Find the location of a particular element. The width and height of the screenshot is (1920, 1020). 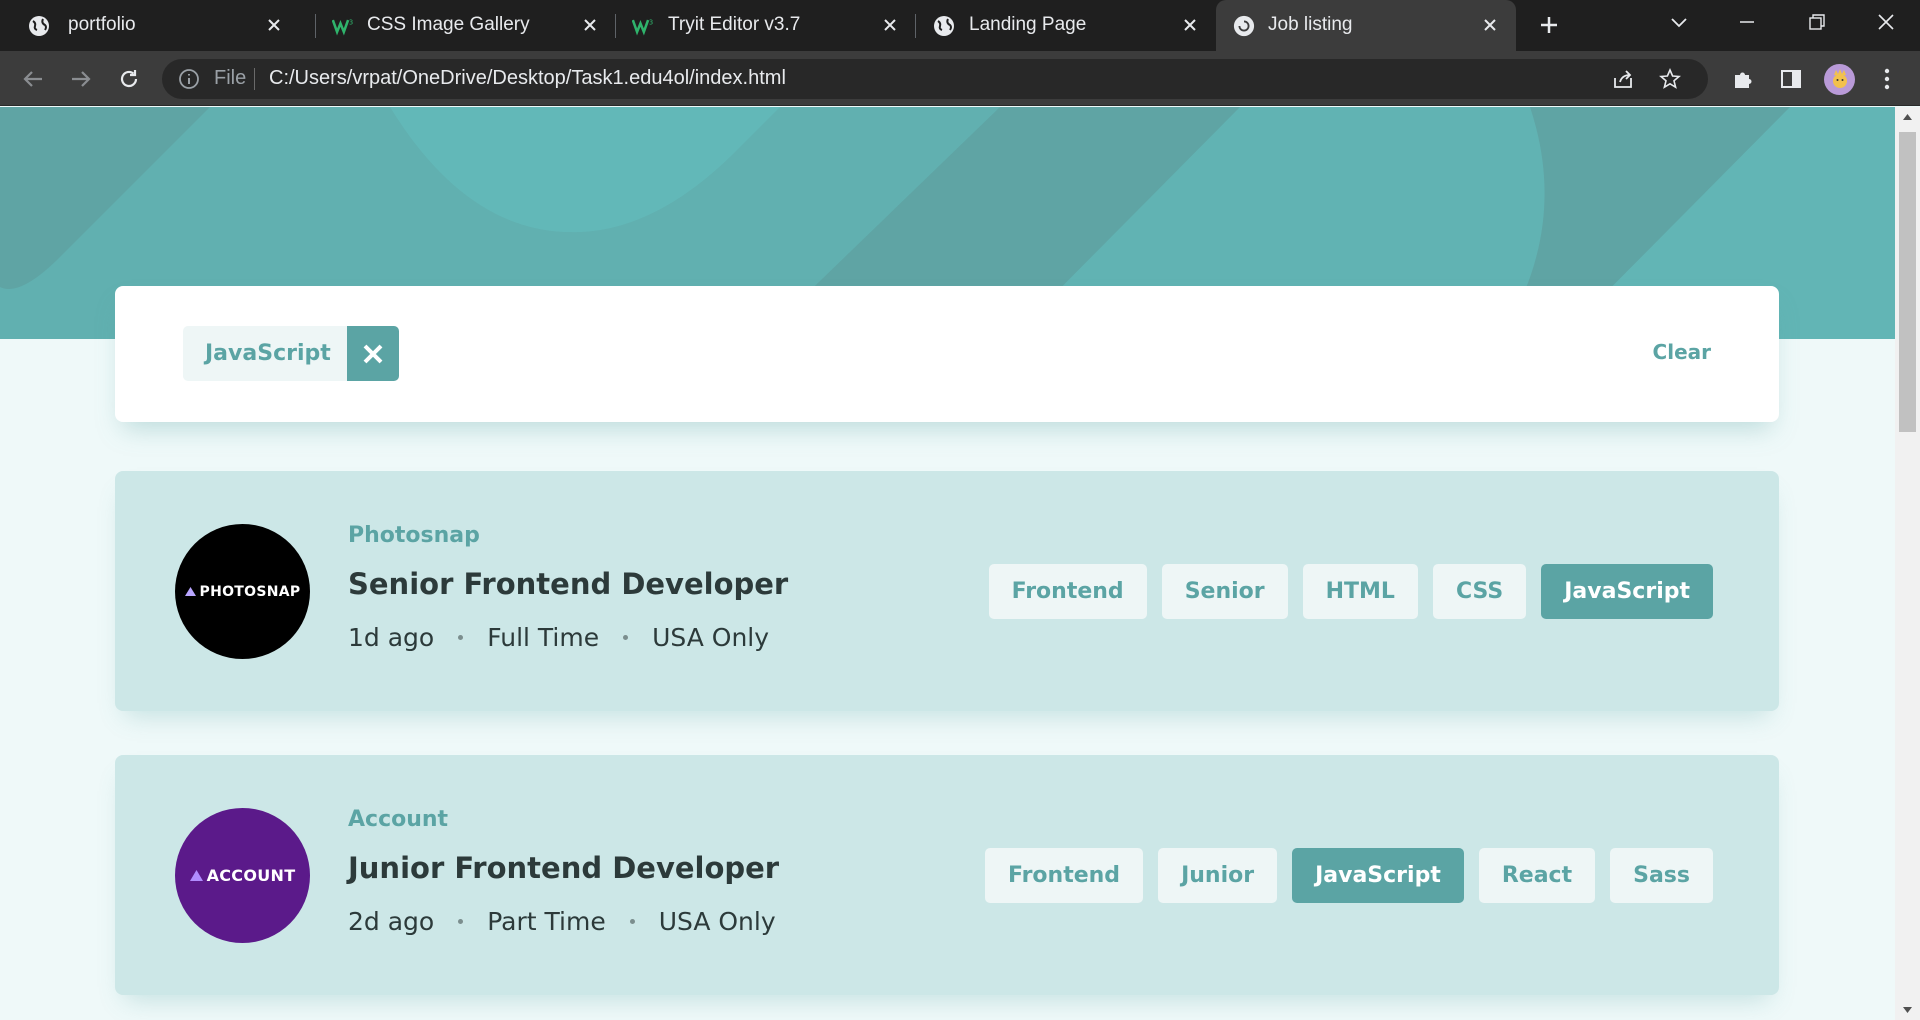

restore-button is located at coordinates (1817, 22).